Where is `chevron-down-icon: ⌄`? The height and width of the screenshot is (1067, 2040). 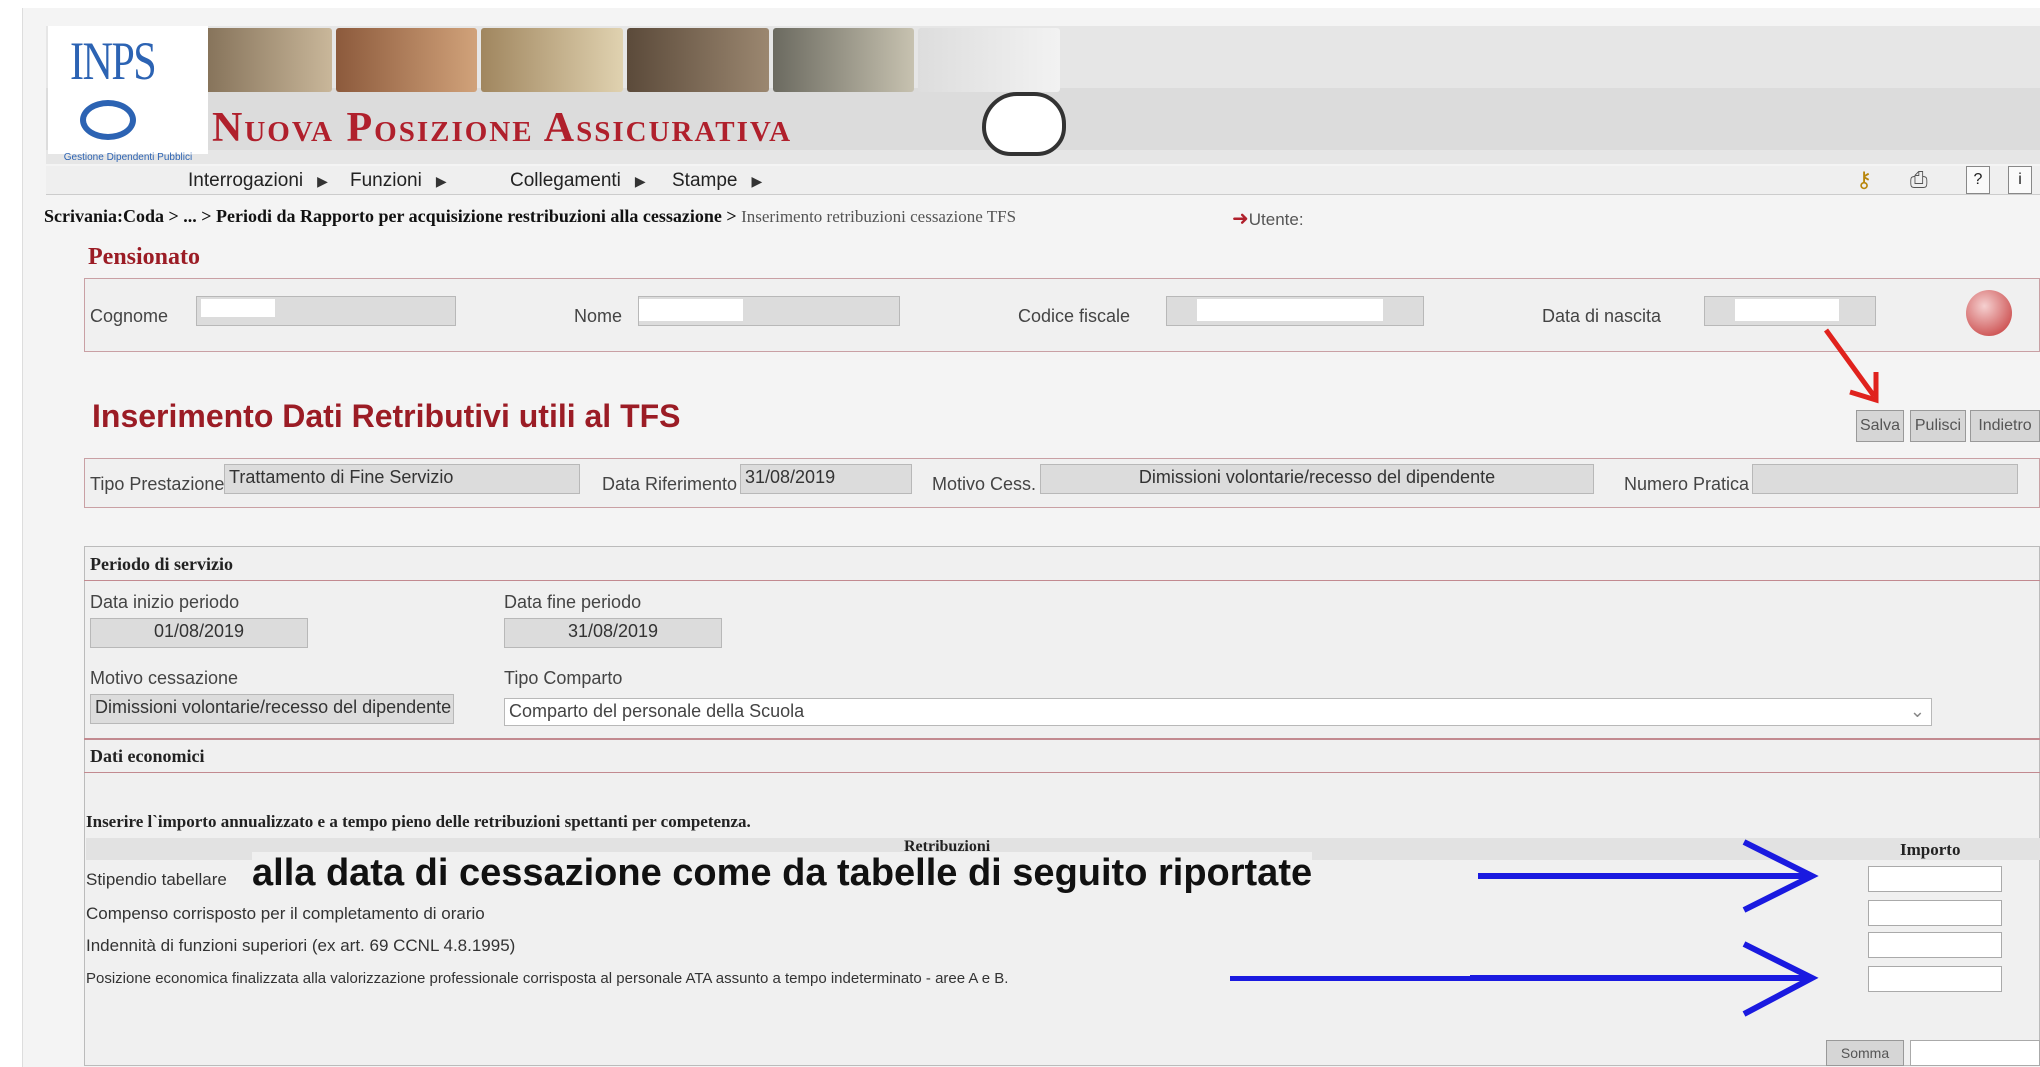 chevron-down-icon: ⌄ is located at coordinates (1917, 711).